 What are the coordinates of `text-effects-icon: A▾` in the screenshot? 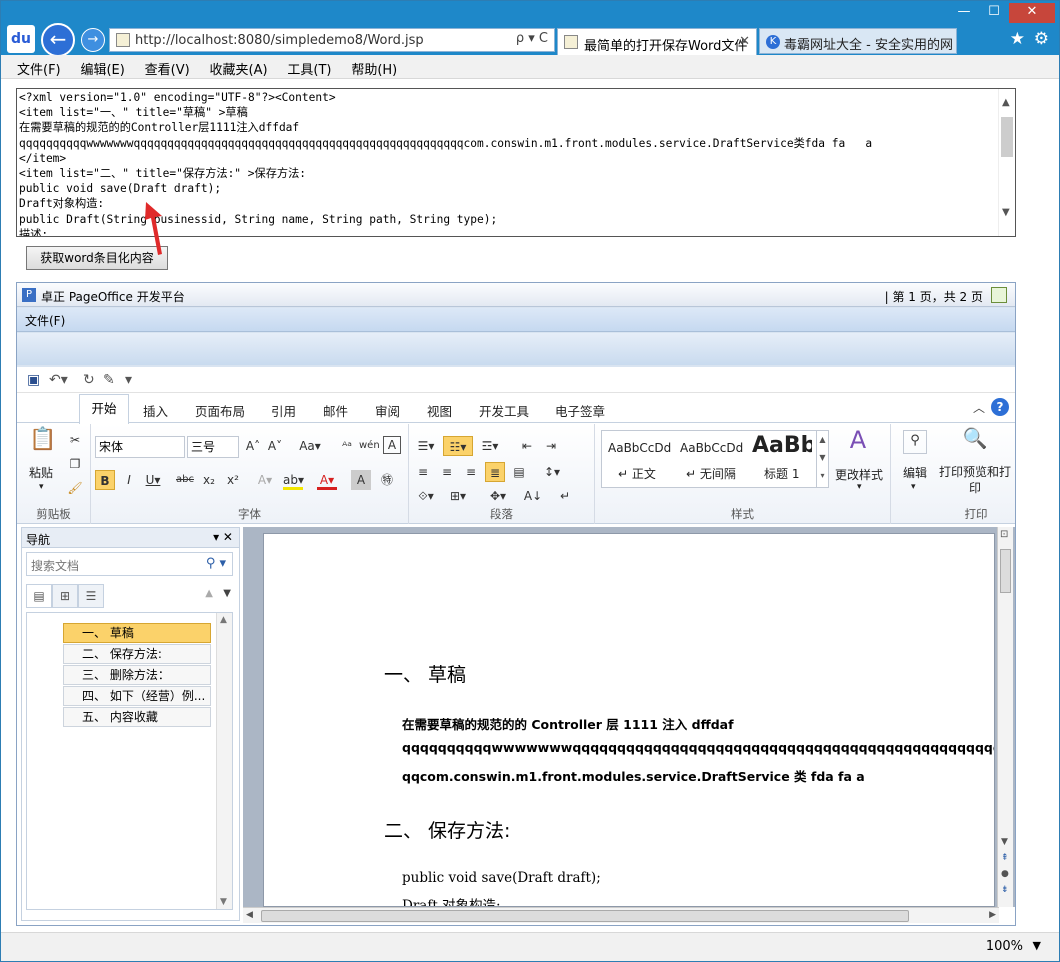 It's located at (265, 480).